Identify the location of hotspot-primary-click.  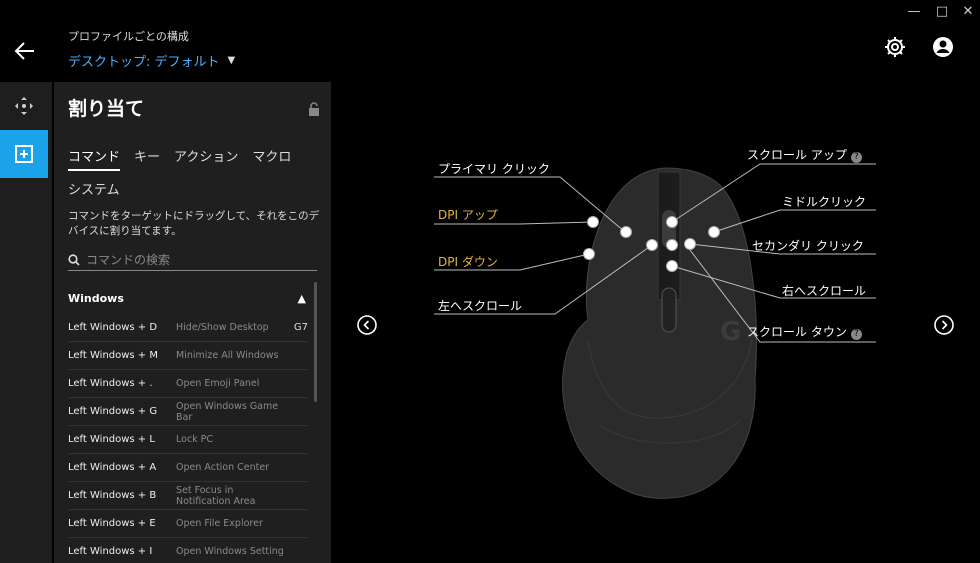
(626, 232).